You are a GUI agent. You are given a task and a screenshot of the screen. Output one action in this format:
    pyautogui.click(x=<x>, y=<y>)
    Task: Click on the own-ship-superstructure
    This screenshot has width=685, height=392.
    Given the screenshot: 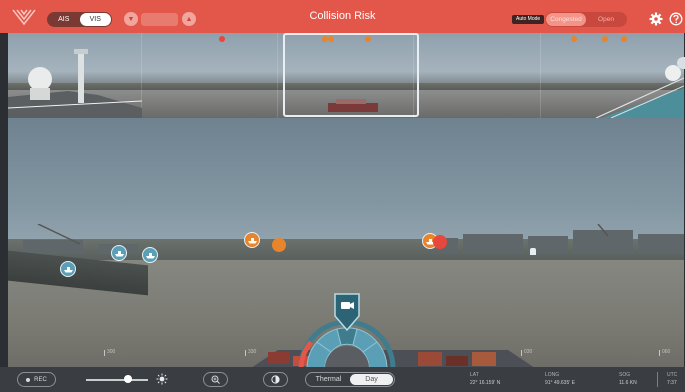 What is the action you would take?
    pyautogui.click(x=75, y=83)
    